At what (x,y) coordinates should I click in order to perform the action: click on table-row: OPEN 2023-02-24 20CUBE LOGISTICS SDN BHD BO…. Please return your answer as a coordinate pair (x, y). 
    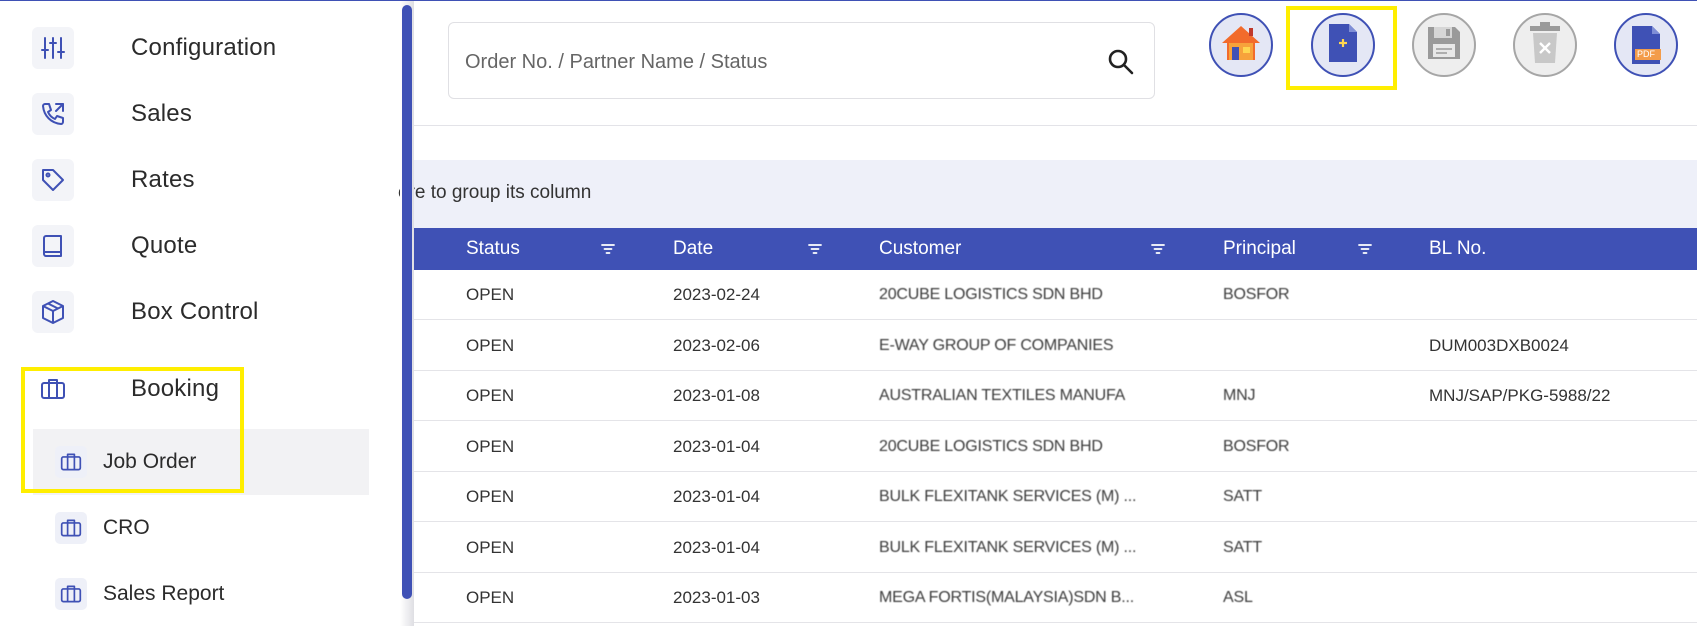
    Looking at the image, I should click on (1055, 295).